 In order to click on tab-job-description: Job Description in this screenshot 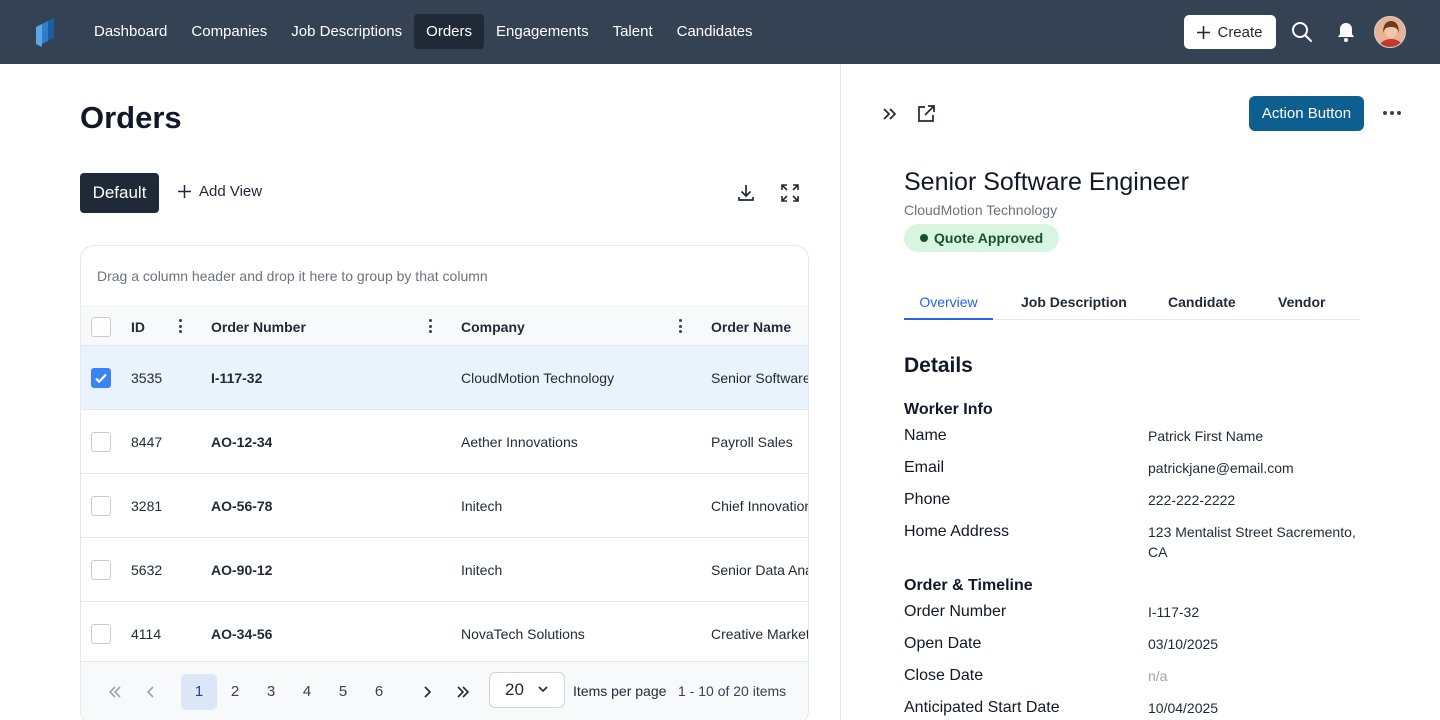, I will do `click(1074, 303)`.